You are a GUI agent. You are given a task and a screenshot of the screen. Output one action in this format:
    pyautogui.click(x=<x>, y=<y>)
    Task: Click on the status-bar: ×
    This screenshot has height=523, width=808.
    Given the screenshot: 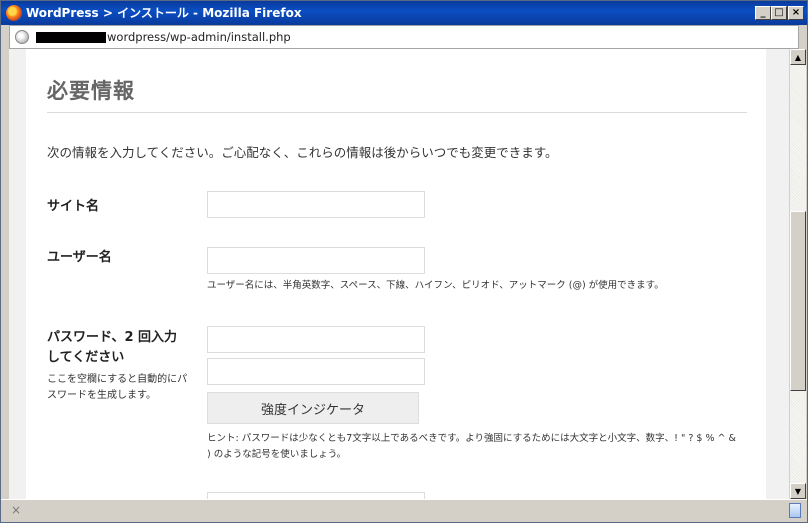 What is the action you would take?
    pyautogui.click(x=404, y=510)
    